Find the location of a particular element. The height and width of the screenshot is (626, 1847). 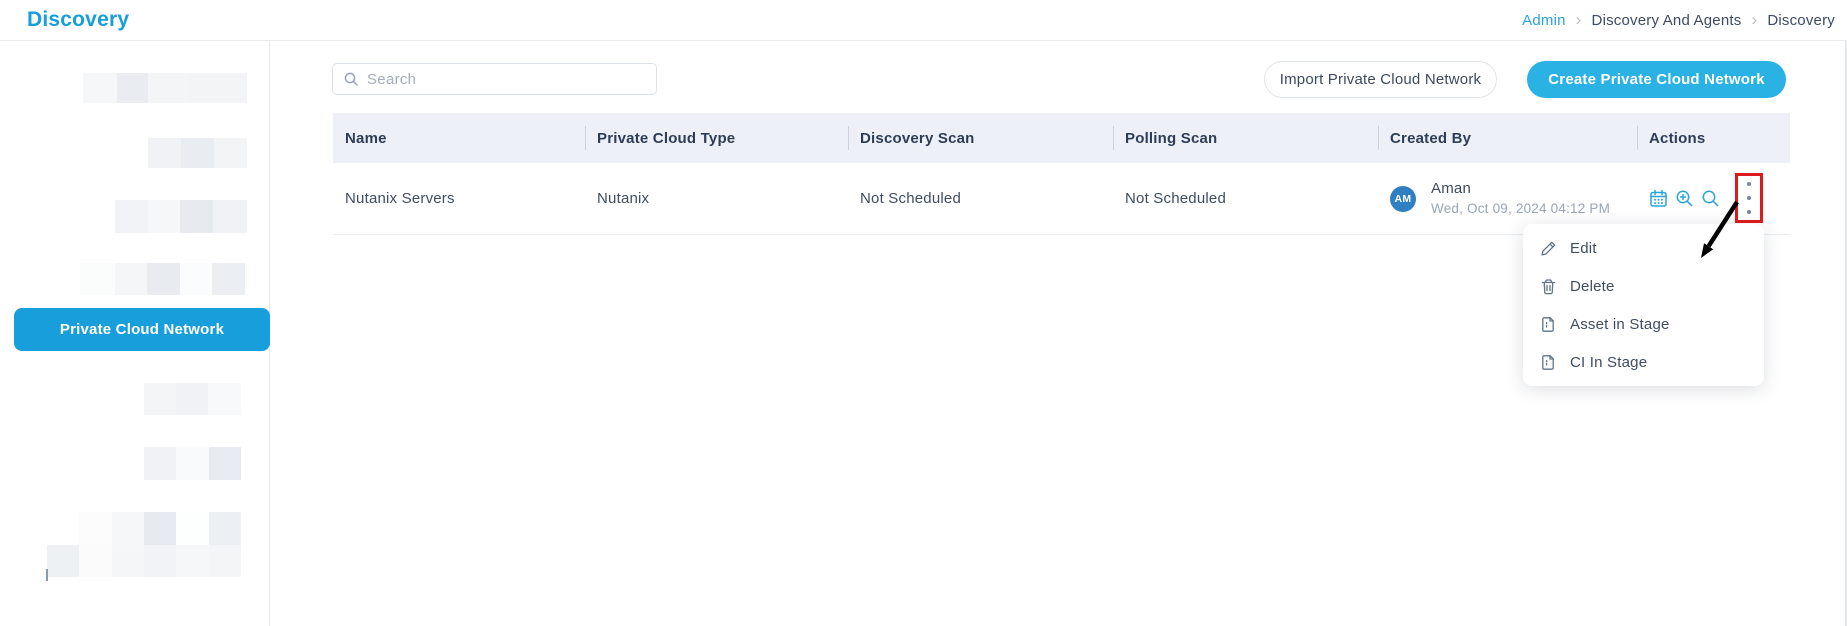

zoom-in-button is located at coordinates (1684, 198).